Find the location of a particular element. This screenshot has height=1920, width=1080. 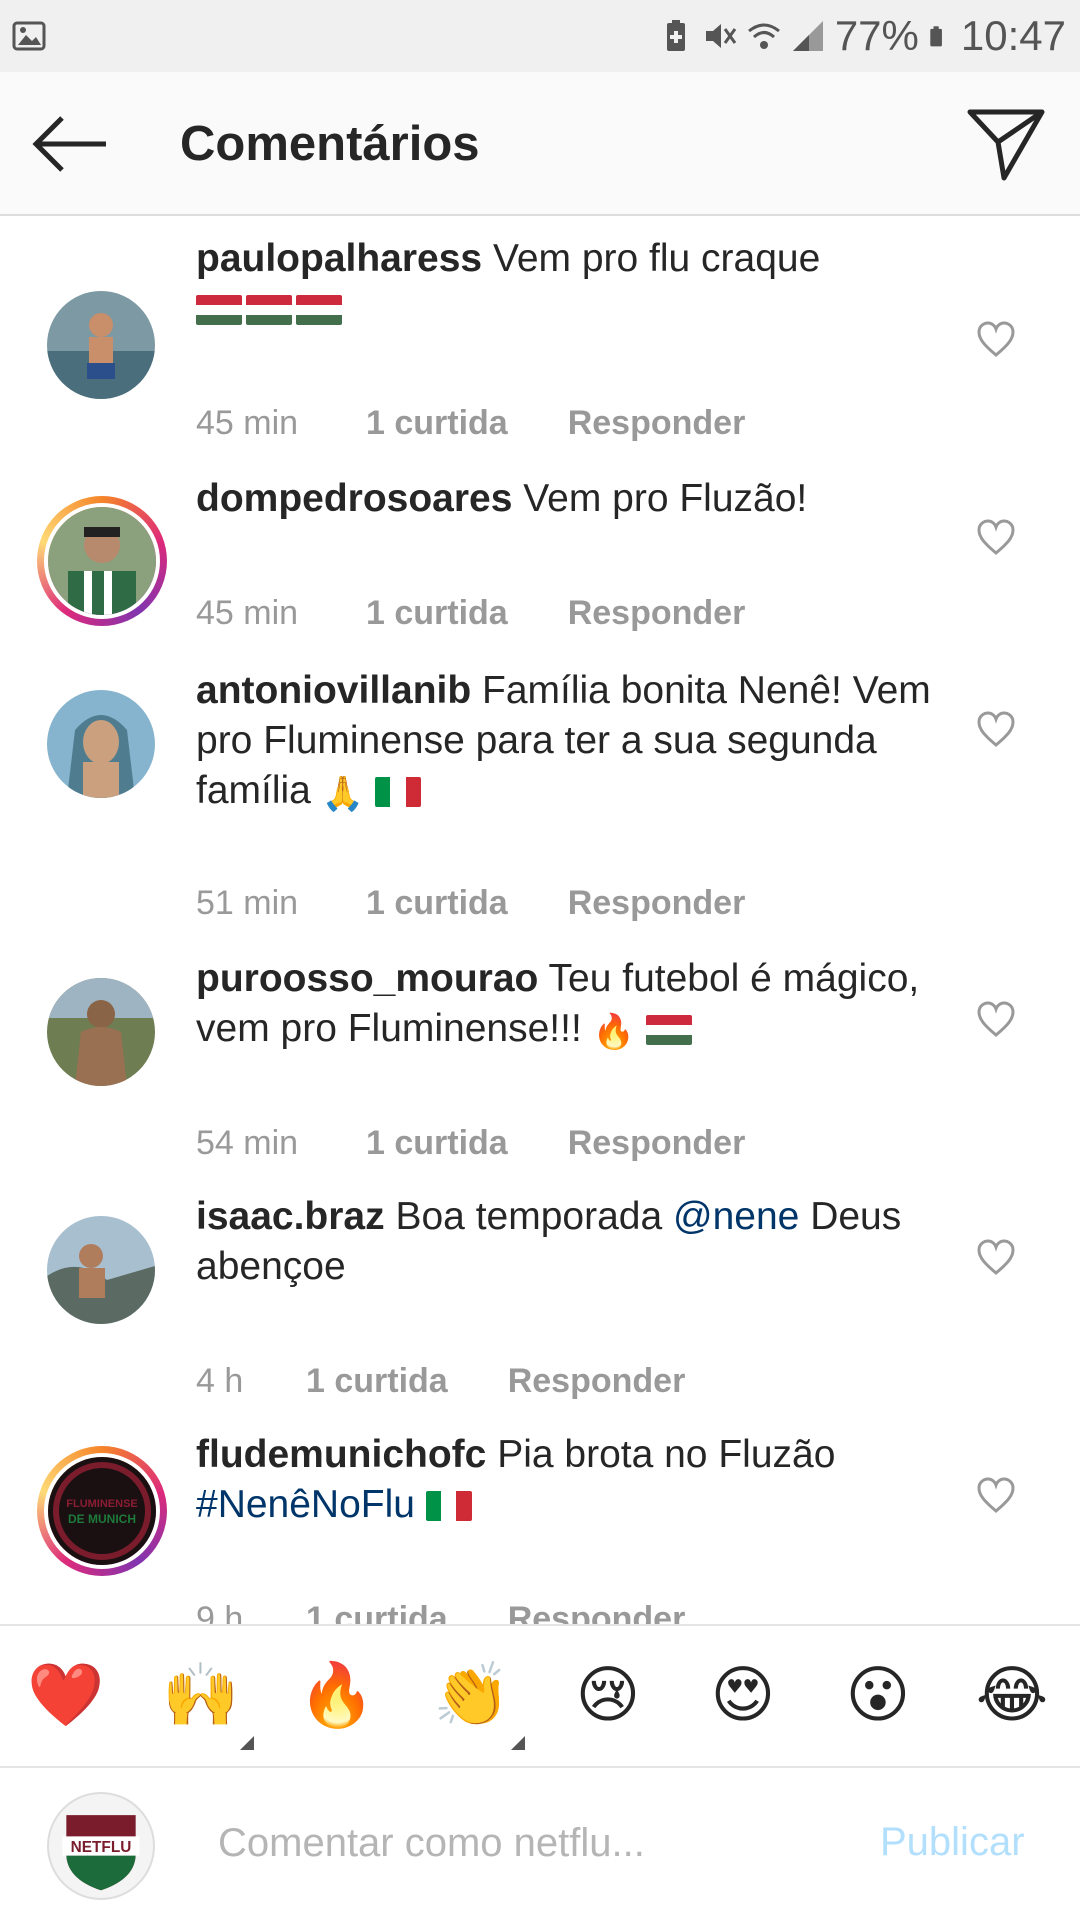

comment-username: puroosso_mourao is located at coordinates (367, 978).